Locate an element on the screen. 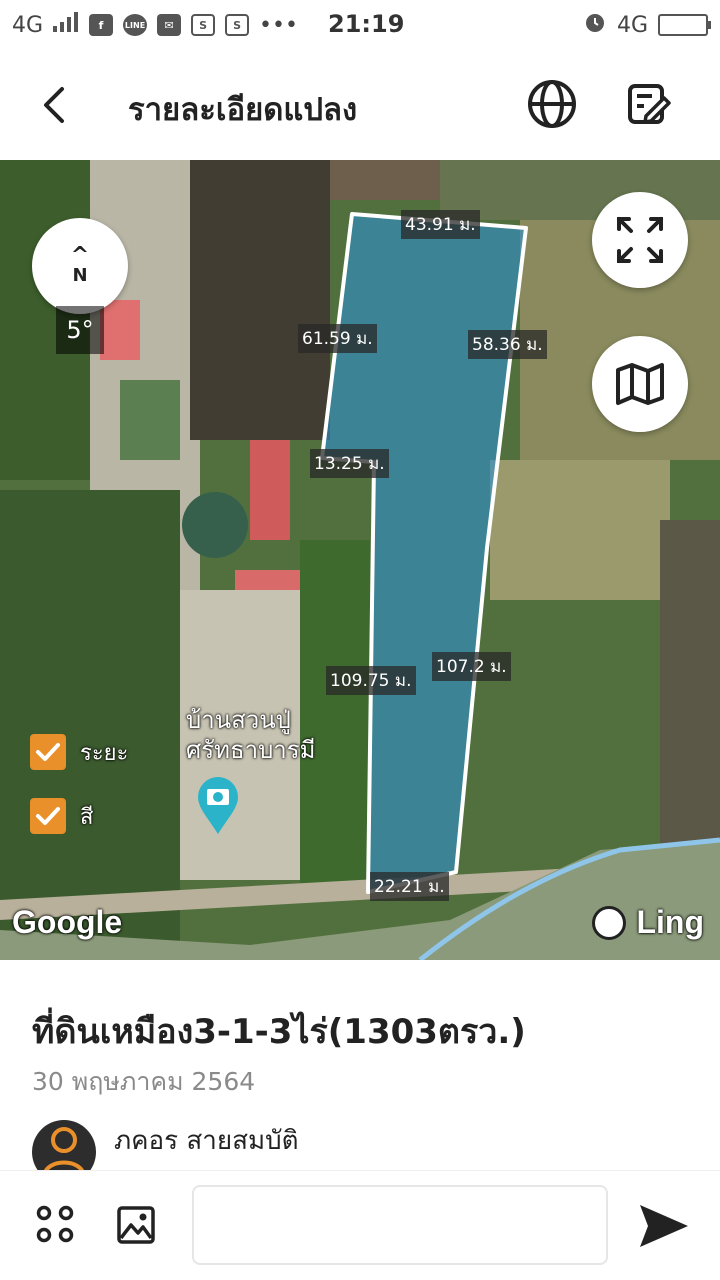 This screenshot has width=720, height=1280. dimension-left-lower: 109.75 ม. is located at coordinates (371, 680).